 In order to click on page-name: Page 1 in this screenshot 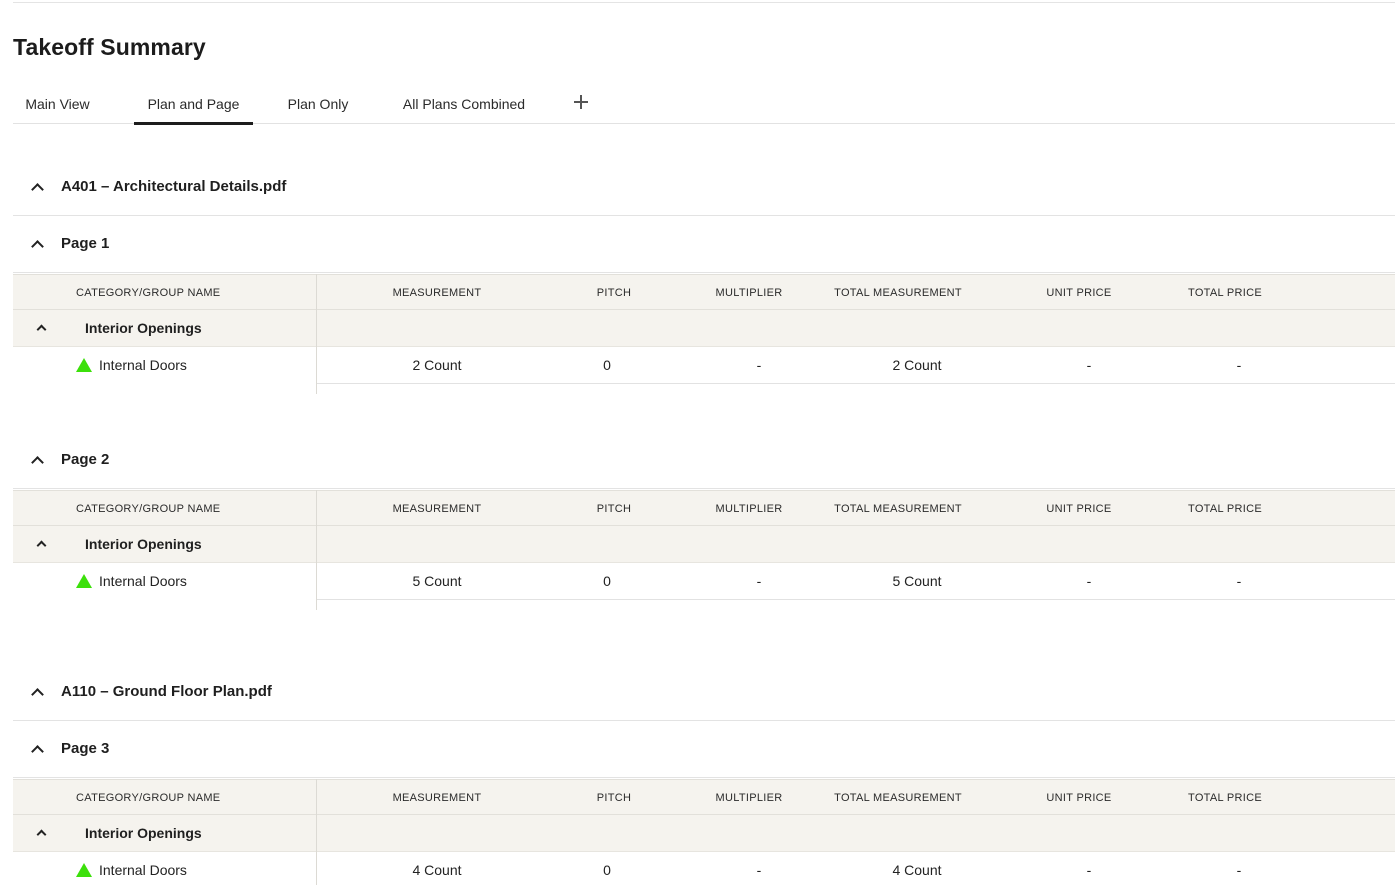, I will do `click(85, 243)`.